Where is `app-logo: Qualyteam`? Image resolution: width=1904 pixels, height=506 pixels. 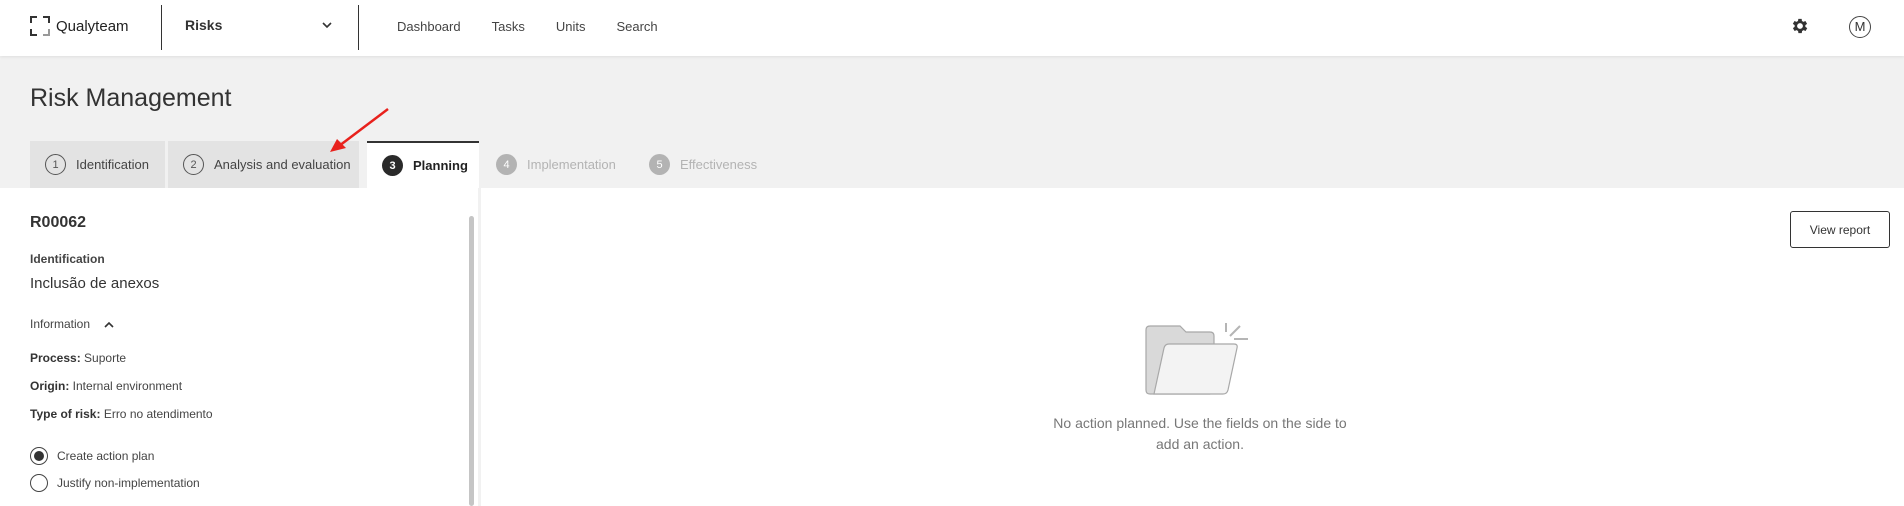 app-logo: Qualyteam is located at coordinates (79, 26).